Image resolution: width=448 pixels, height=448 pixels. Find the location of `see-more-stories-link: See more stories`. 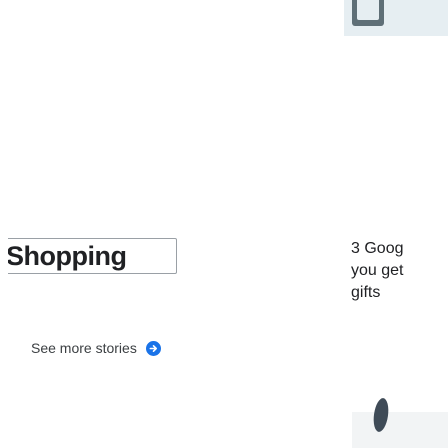

see-more-stories-link: See more stories is located at coordinates (96, 348).